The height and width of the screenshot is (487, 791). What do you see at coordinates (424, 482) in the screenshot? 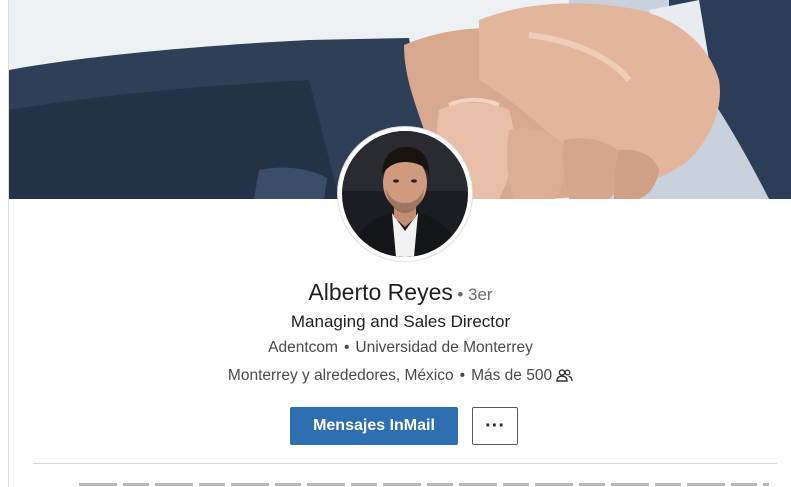
I see `summary-text-cropped` at bounding box center [424, 482].